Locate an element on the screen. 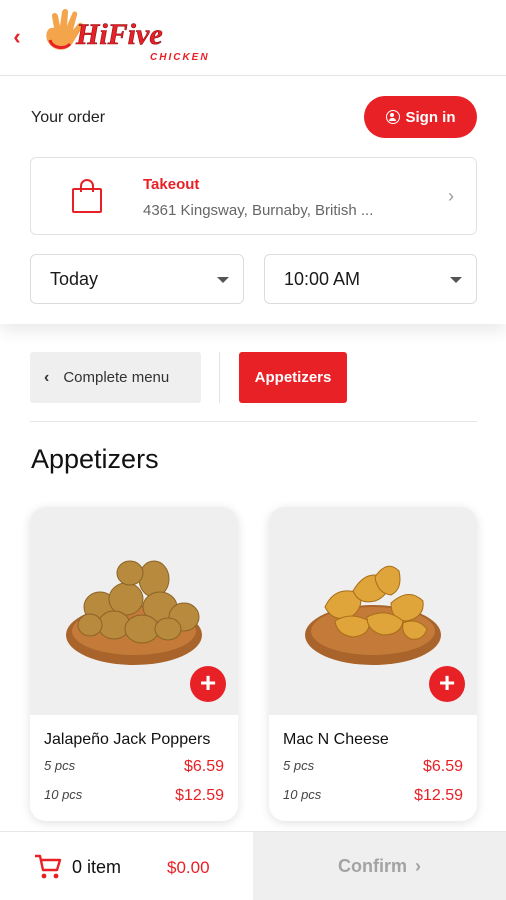 This screenshot has width=506, height=900. complete-menu-button: ‹ Complete menu is located at coordinates (115, 377).